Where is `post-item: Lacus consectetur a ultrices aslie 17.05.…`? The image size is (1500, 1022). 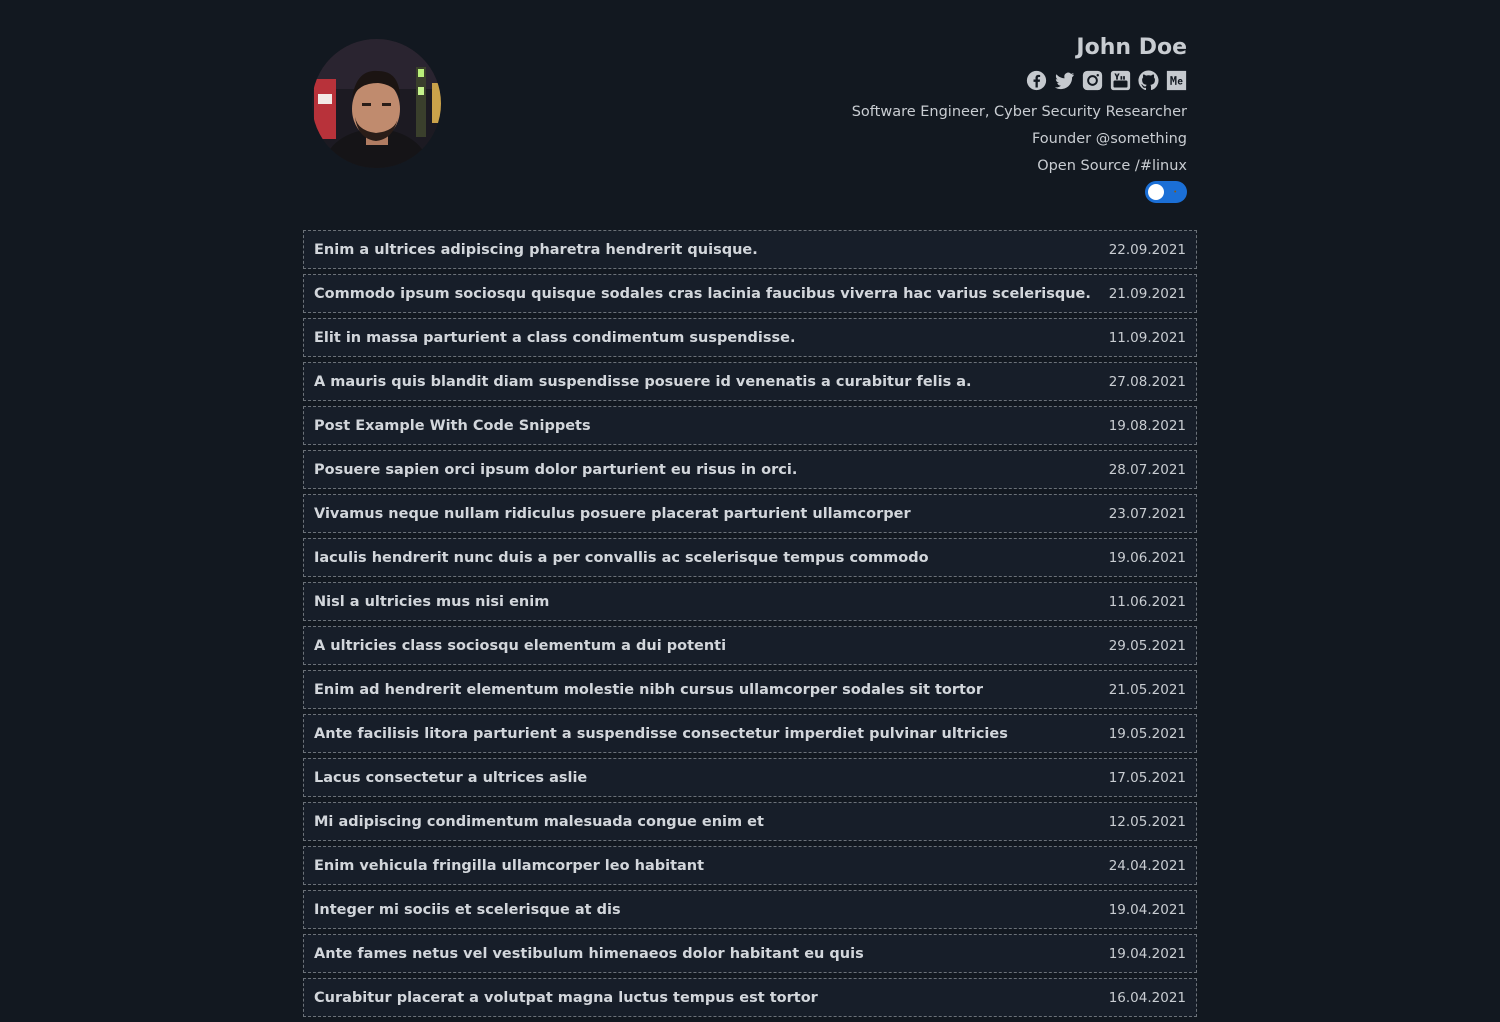 post-item: Lacus consectetur a ultrices aslie 17.05.… is located at coordinates (750, 777).